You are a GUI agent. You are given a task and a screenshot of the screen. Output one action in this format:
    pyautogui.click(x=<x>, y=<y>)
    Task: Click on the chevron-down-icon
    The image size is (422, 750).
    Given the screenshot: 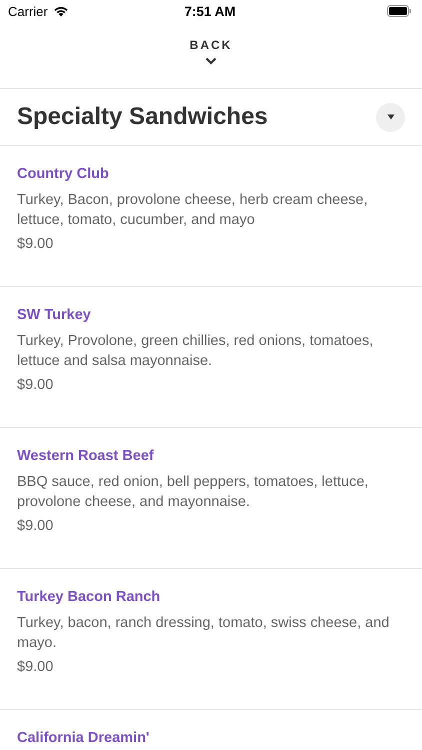 What is the action you would take?
    pyautogui.click(x=210, y=61)
    